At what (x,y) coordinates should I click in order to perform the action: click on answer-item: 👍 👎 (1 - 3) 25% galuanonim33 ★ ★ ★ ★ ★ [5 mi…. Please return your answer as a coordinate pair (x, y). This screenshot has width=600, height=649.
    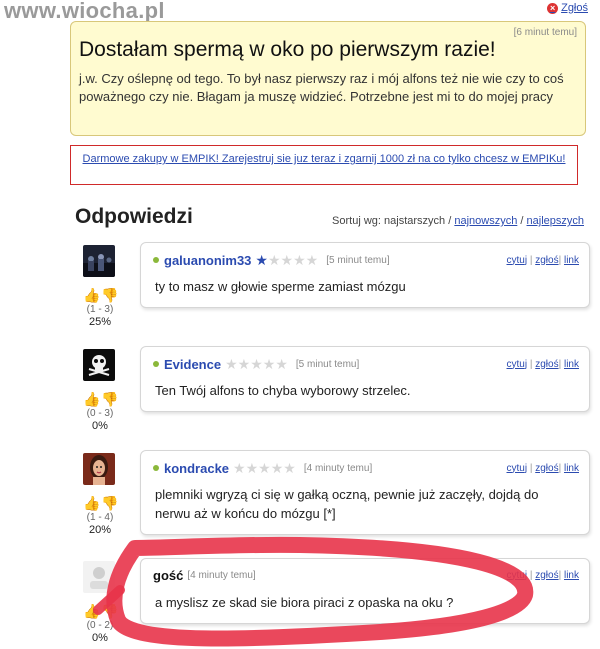
    Looking at the image, I should click on (336, 287).